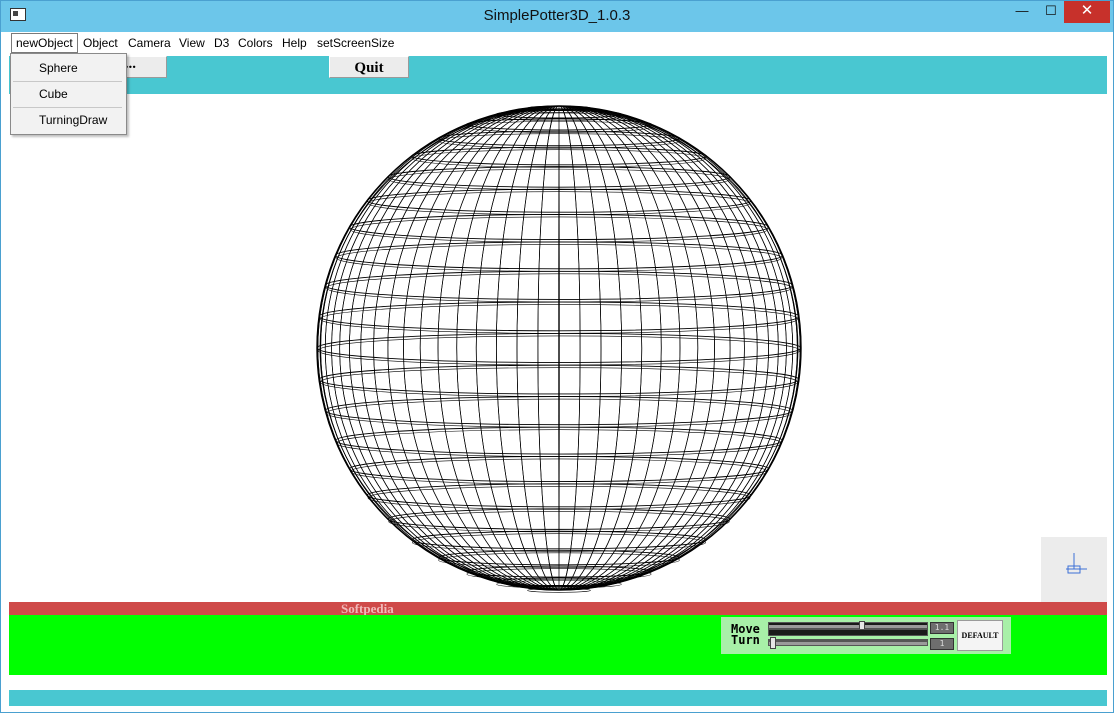 The height and width of the screenshot is (713, 1114). What do you see at coordinates (255, 43) in the screenshot?
I see `menu-colors: Colors` at bounding box center [255, 43].